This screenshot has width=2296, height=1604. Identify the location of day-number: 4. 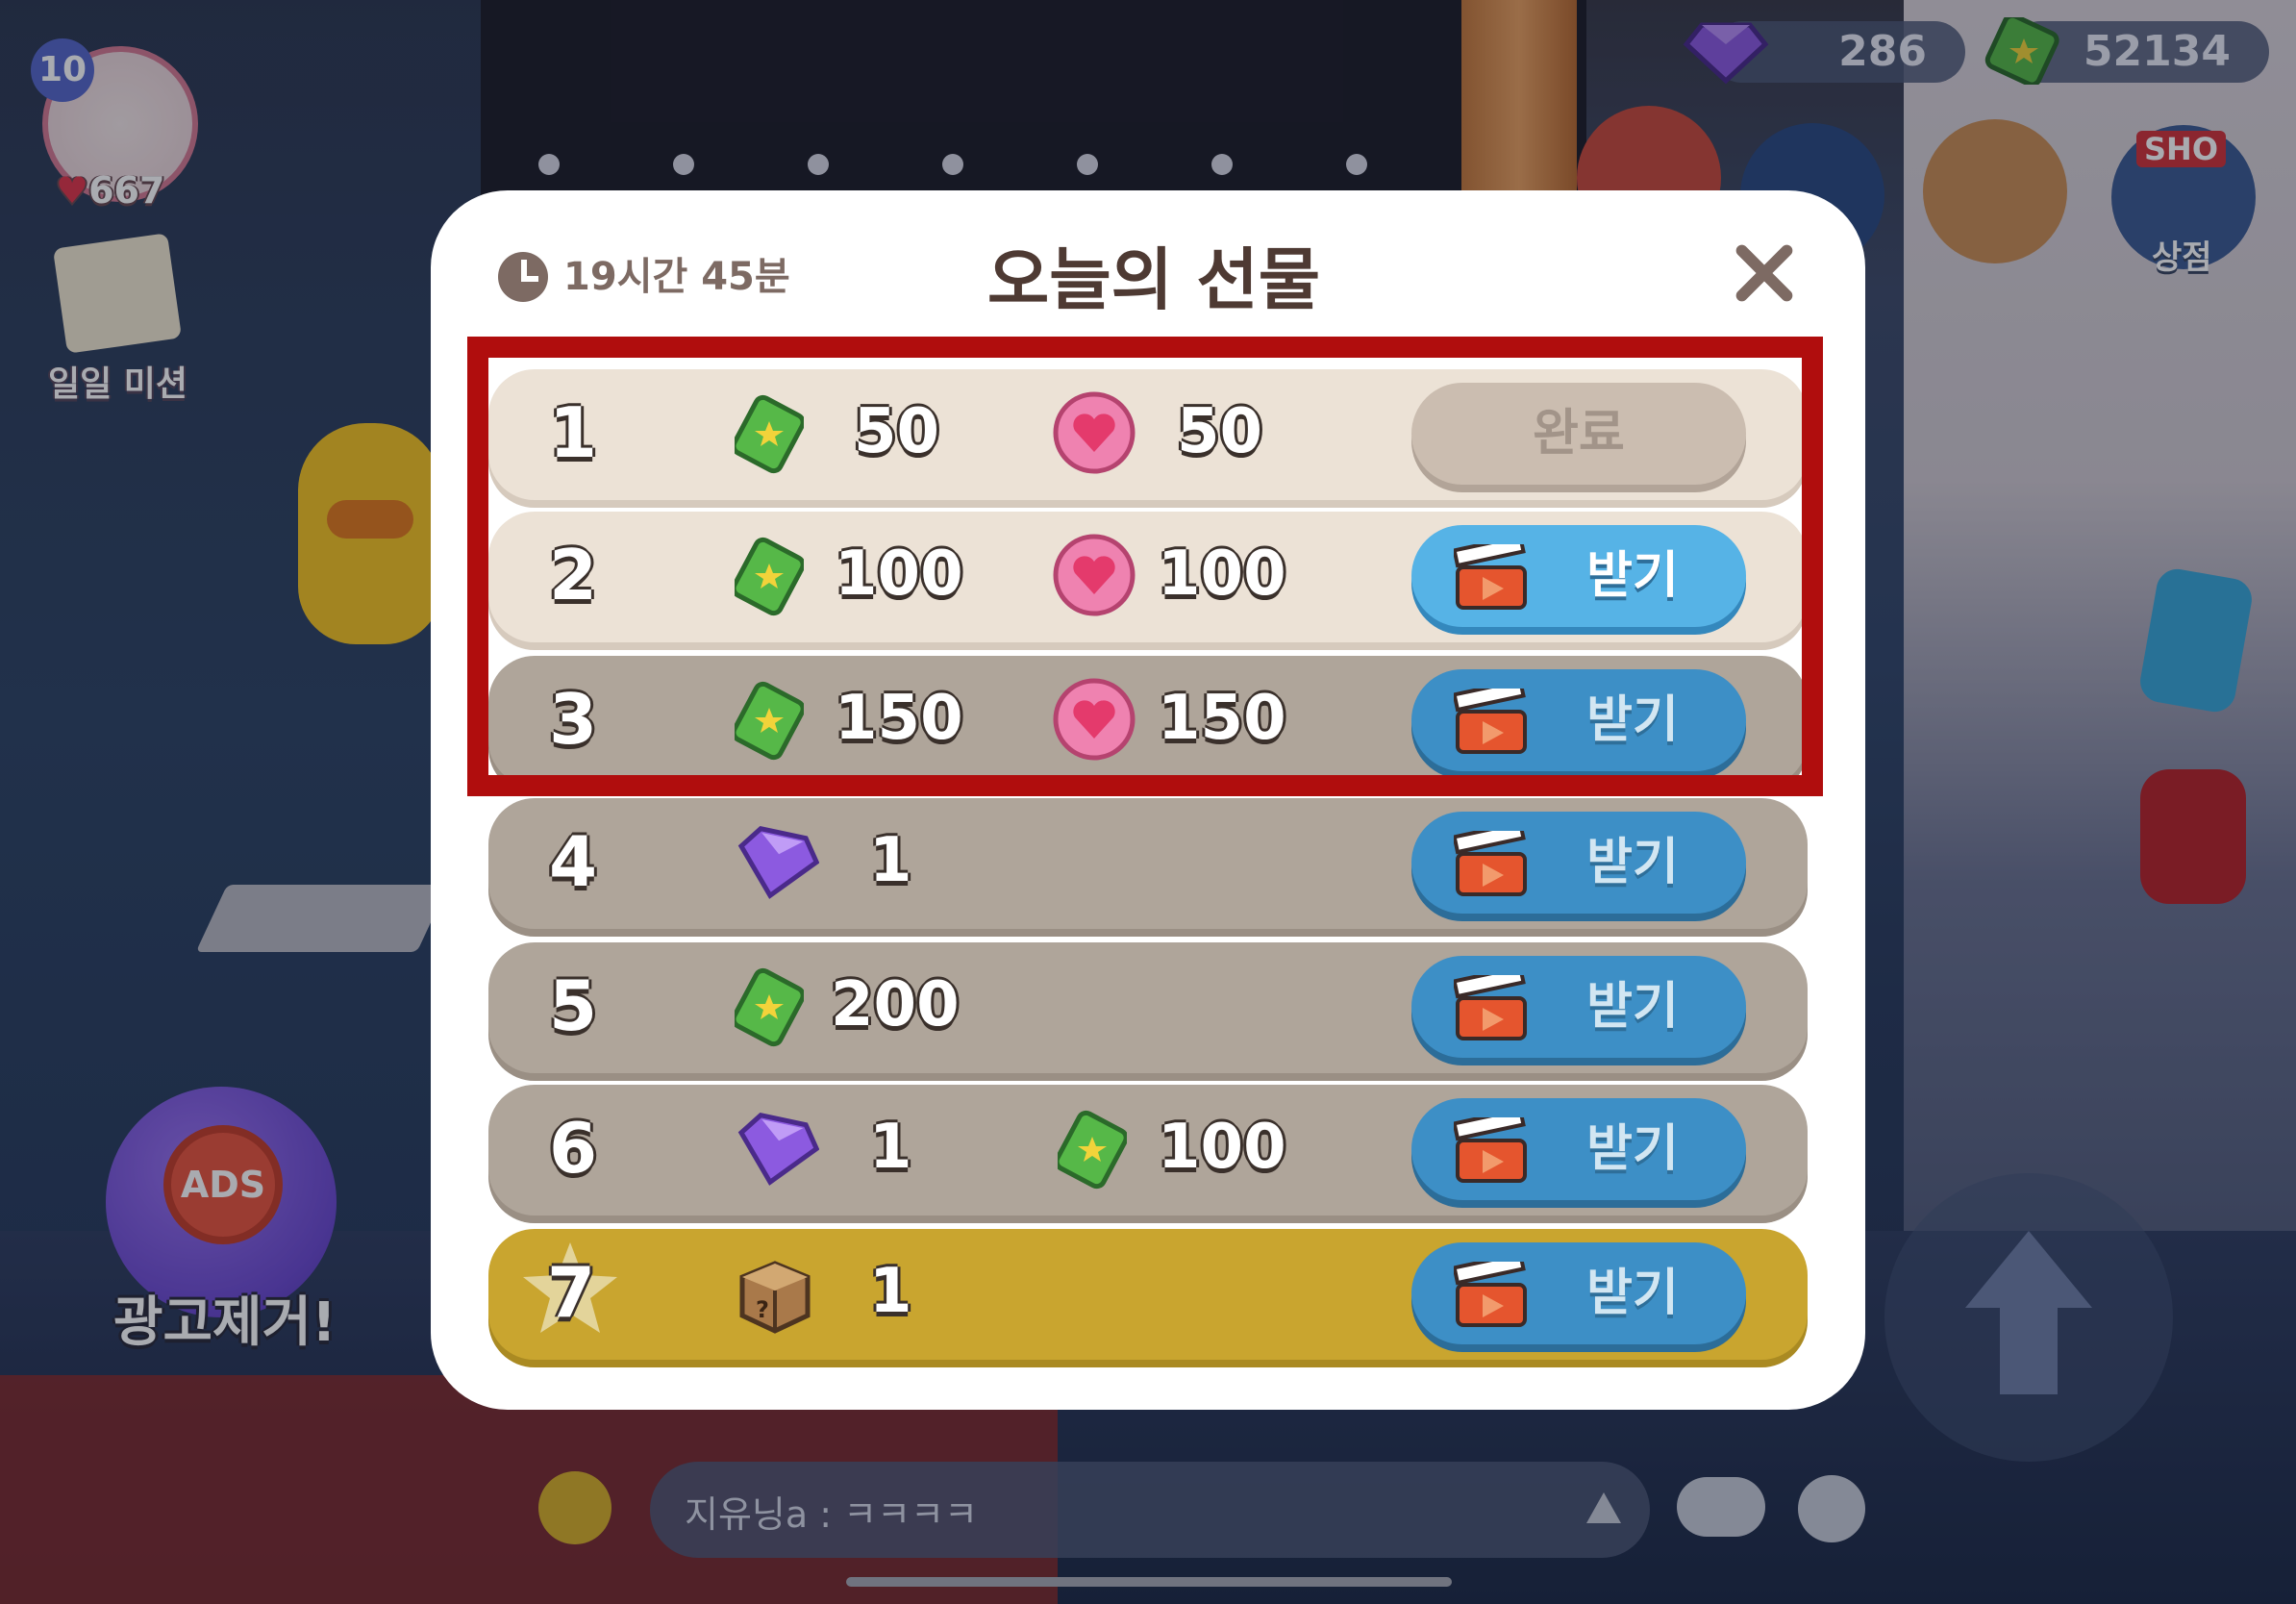
(573, 861).